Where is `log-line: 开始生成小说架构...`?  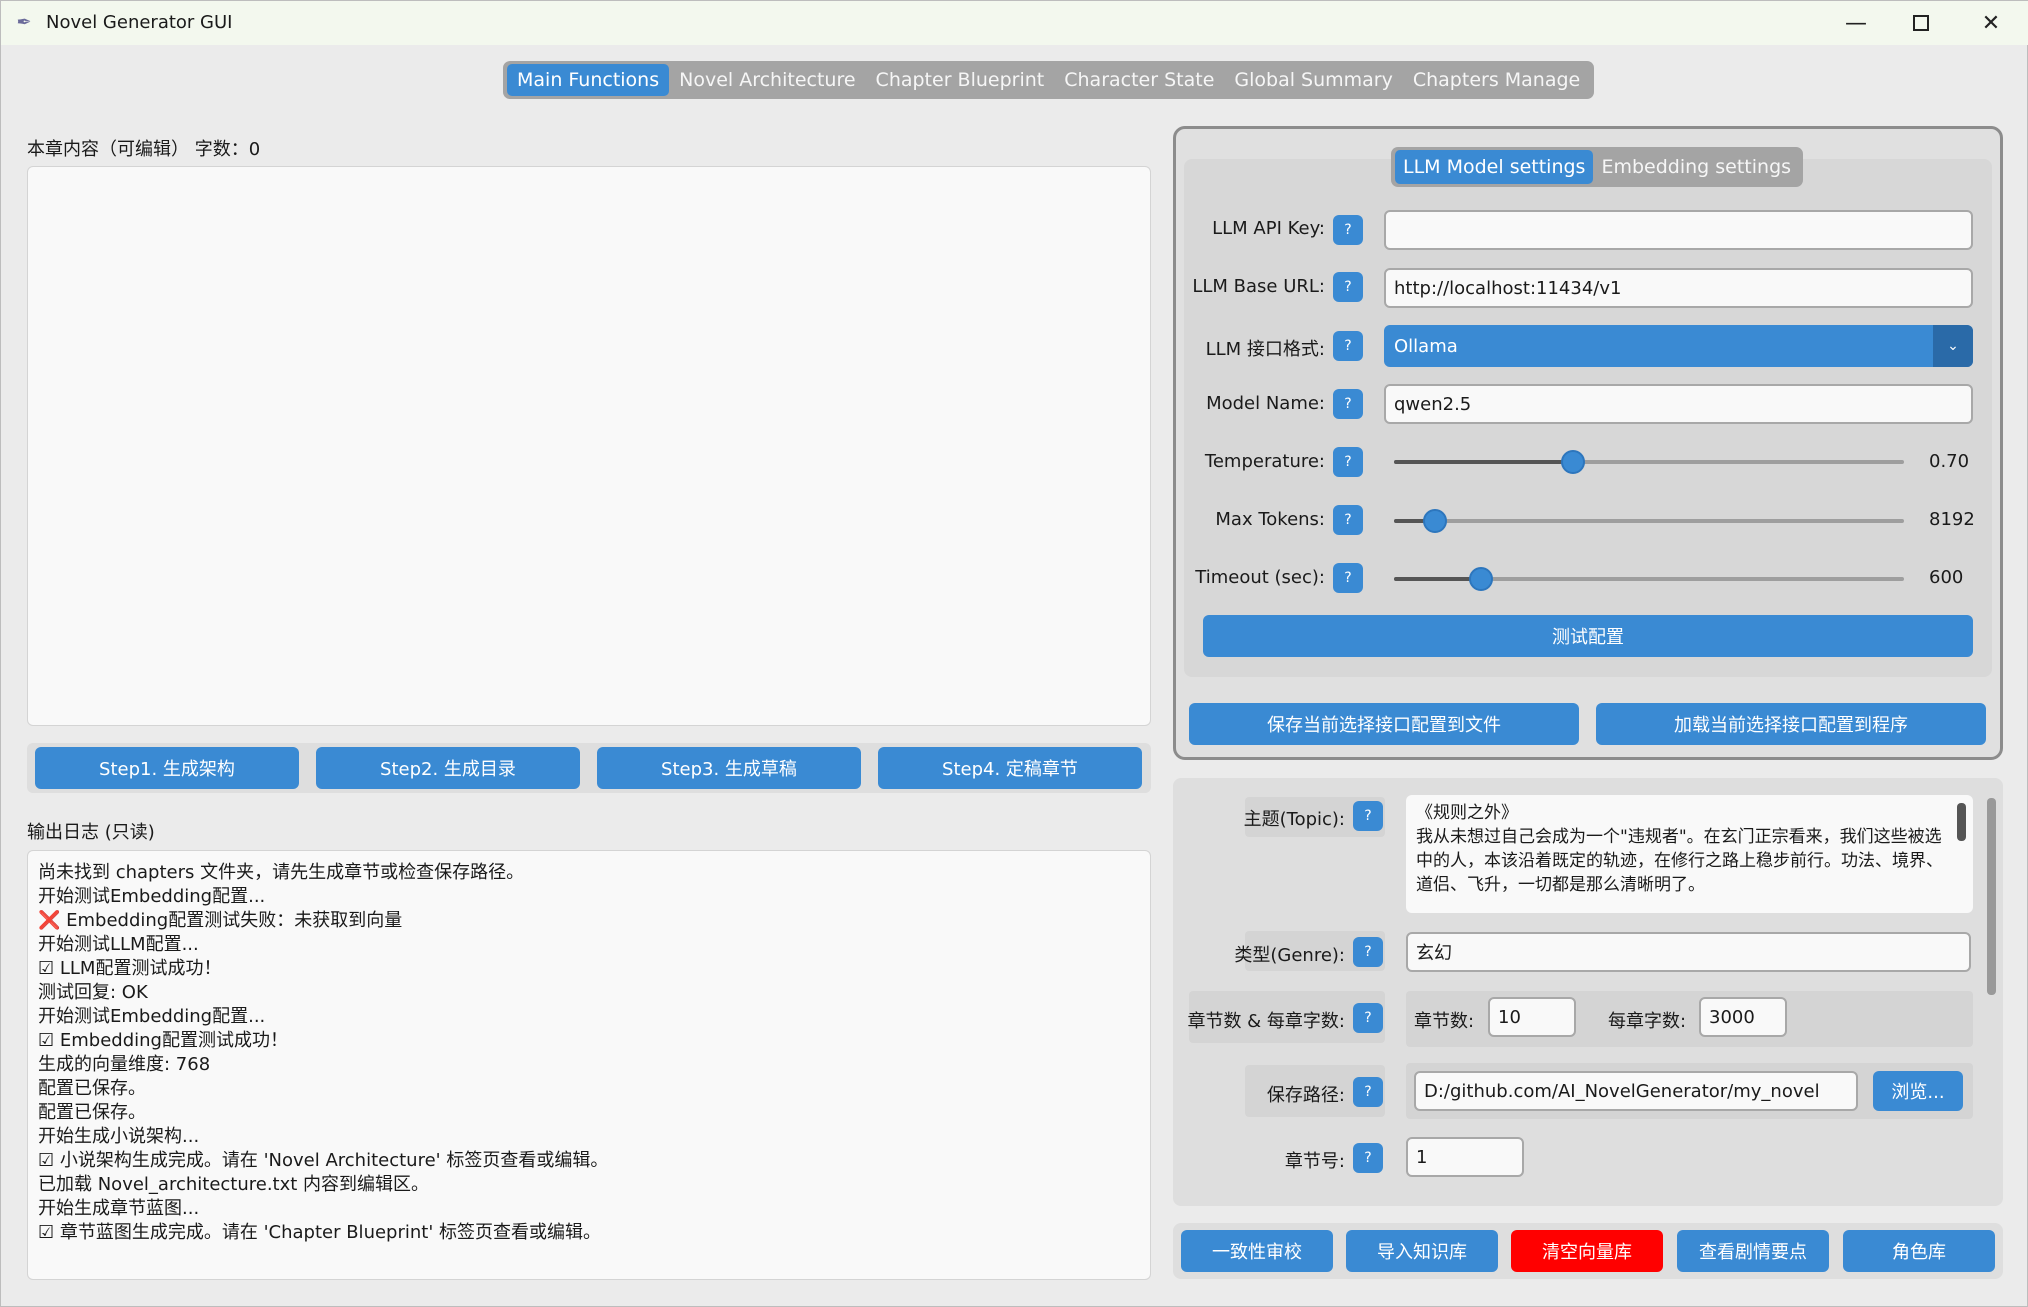
log-line: 开始生成小说架构... is located at coordinates (119, 1136).